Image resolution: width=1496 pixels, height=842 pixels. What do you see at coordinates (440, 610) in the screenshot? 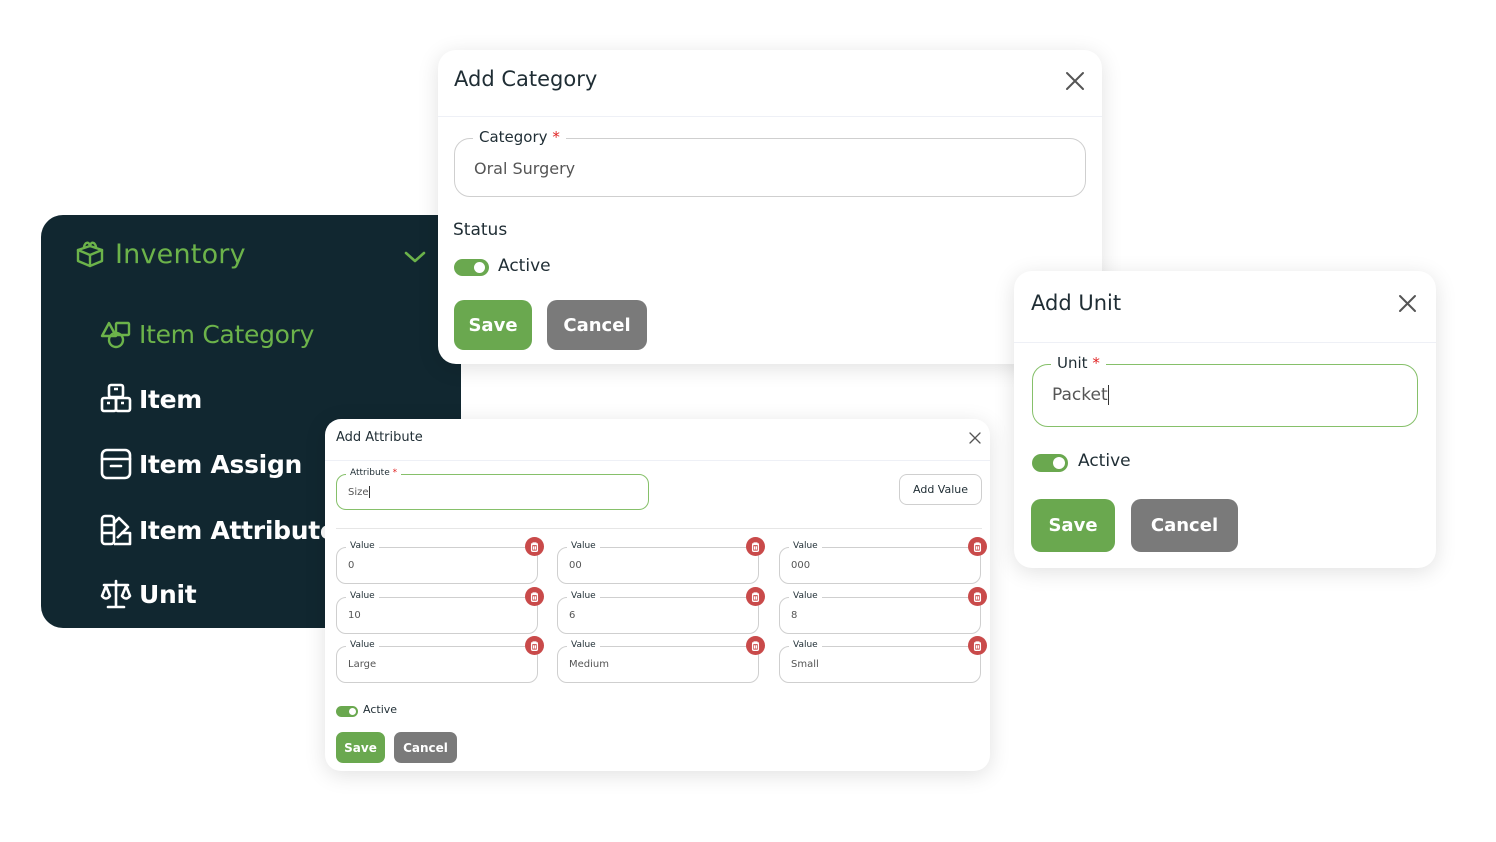
I see `value-field: Value 10` at bounding box center [440, 610].